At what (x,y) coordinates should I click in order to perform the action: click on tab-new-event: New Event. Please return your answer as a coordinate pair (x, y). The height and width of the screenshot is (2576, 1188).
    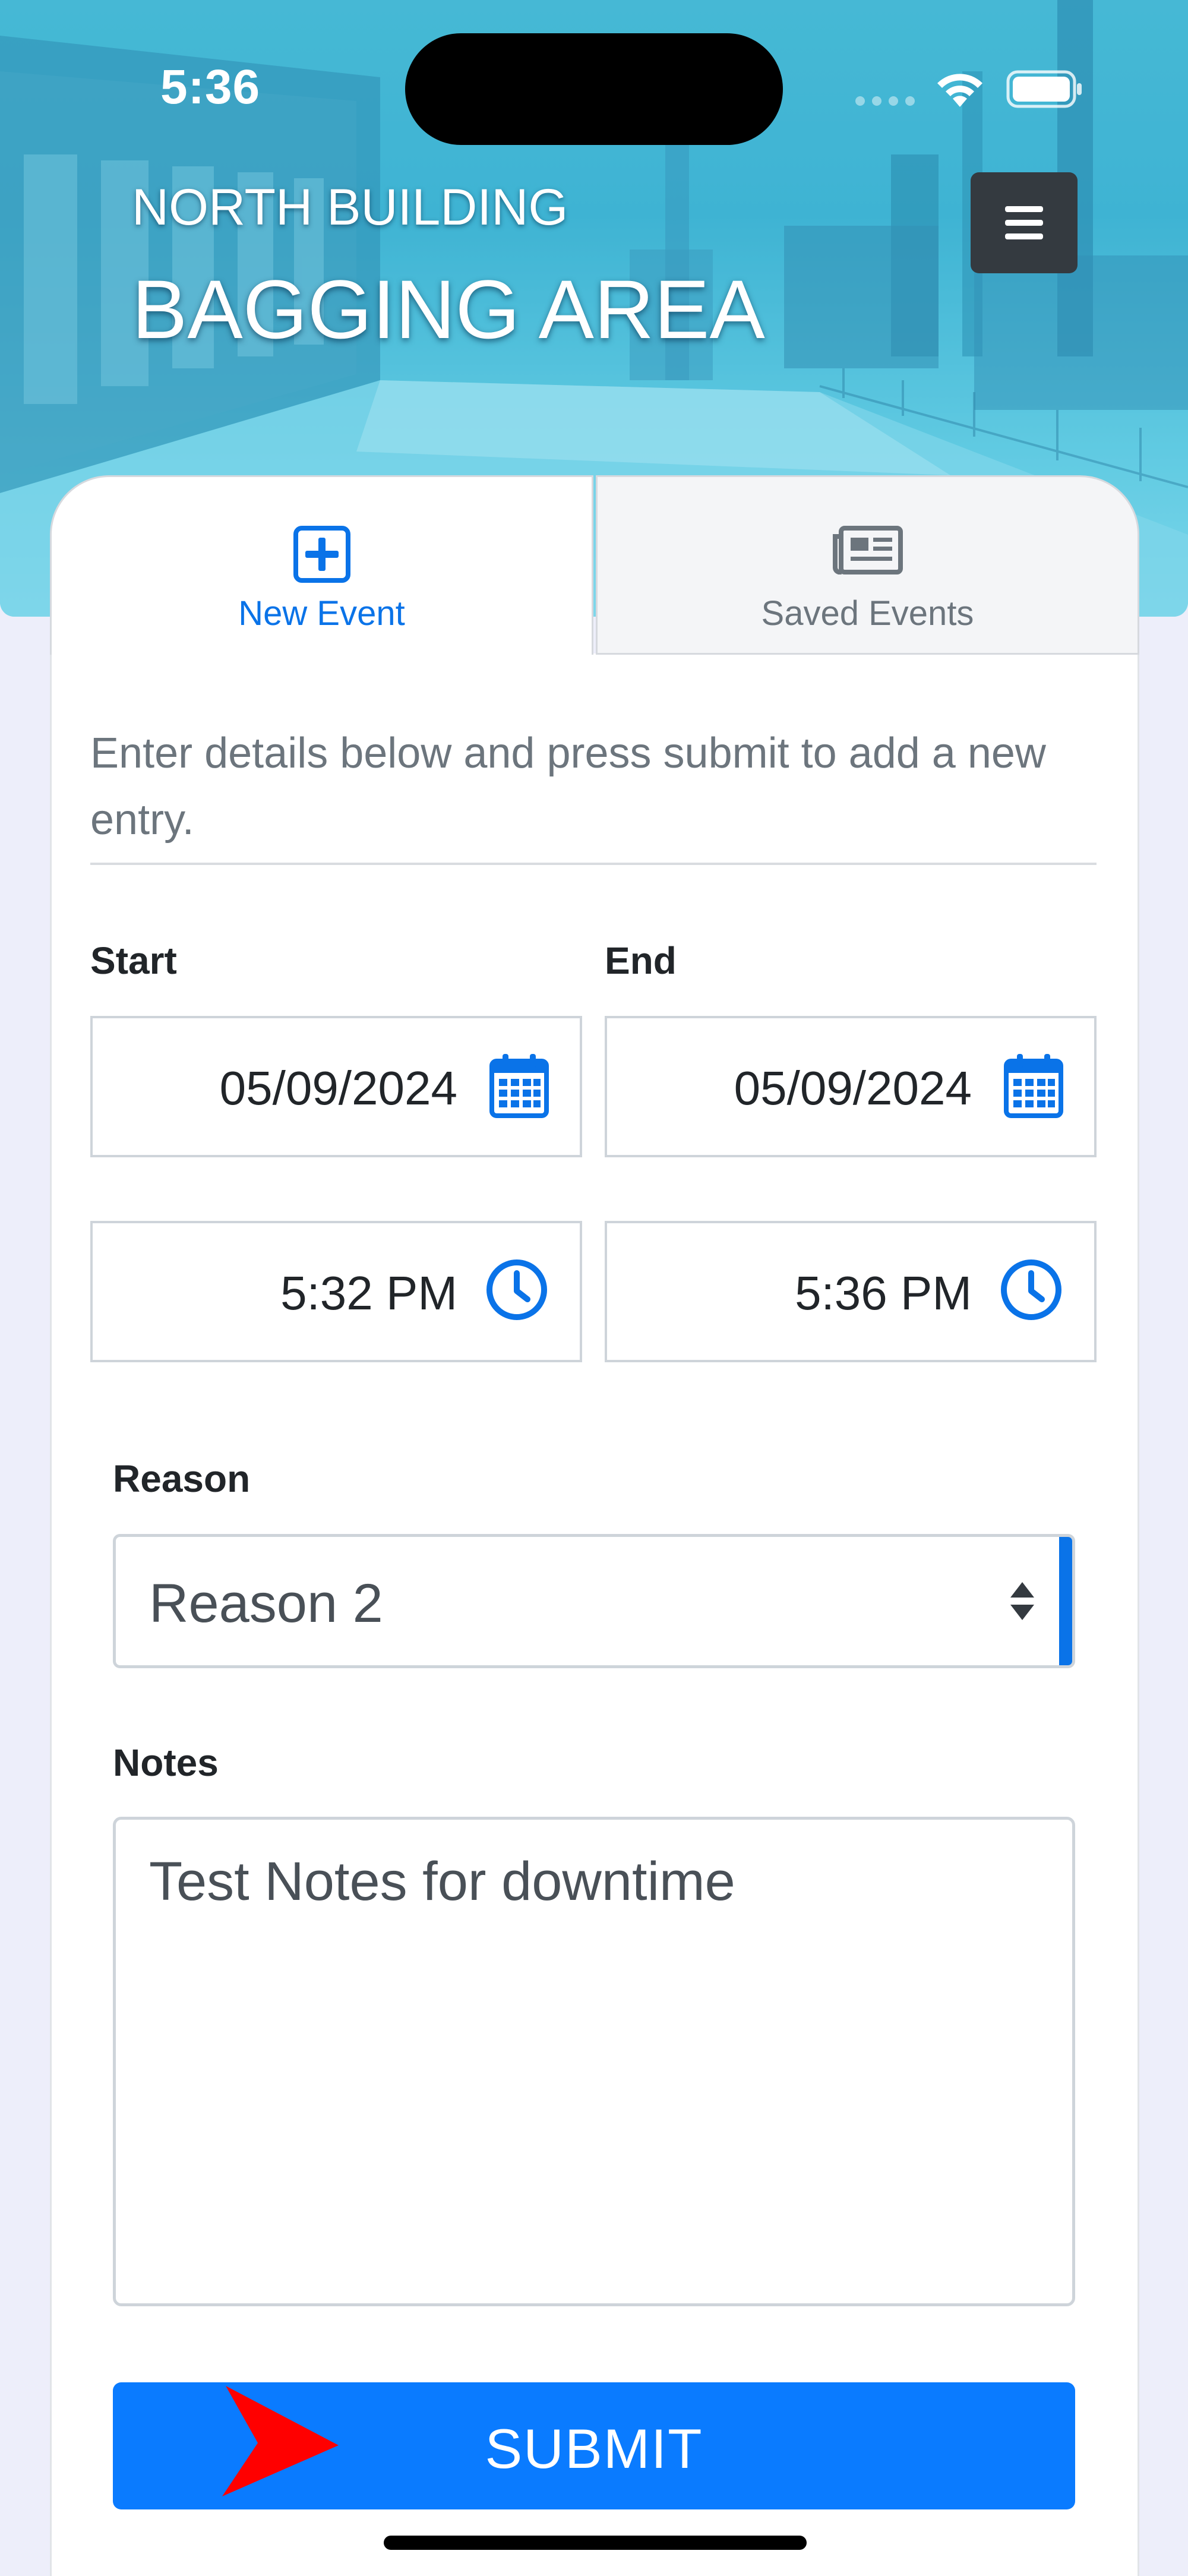
    Looking at the image, I should click on (321, 565).